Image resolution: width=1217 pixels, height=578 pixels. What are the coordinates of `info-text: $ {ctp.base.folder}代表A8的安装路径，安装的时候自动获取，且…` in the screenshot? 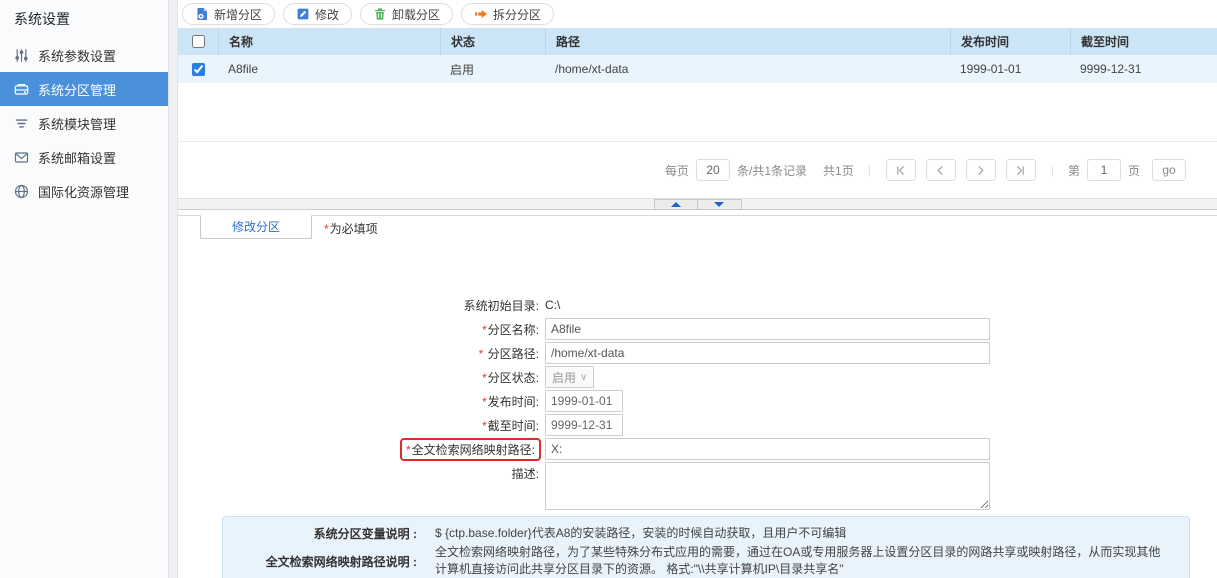 It's located at (641, 533).